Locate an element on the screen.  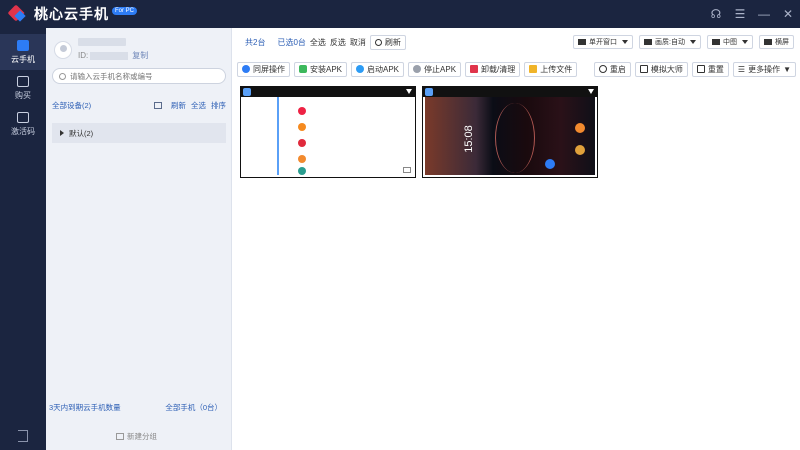
size-value: 中图 is located at coordinates (730, 42).